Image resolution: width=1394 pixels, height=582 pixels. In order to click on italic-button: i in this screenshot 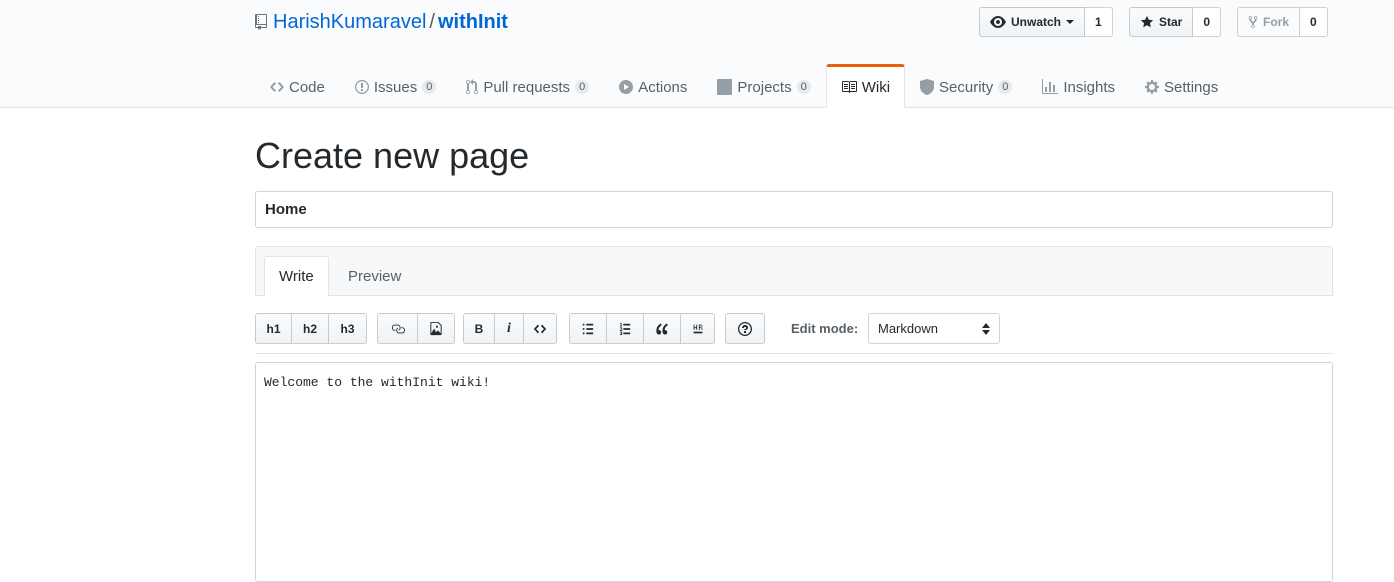, I will do `click(509, 328)`.